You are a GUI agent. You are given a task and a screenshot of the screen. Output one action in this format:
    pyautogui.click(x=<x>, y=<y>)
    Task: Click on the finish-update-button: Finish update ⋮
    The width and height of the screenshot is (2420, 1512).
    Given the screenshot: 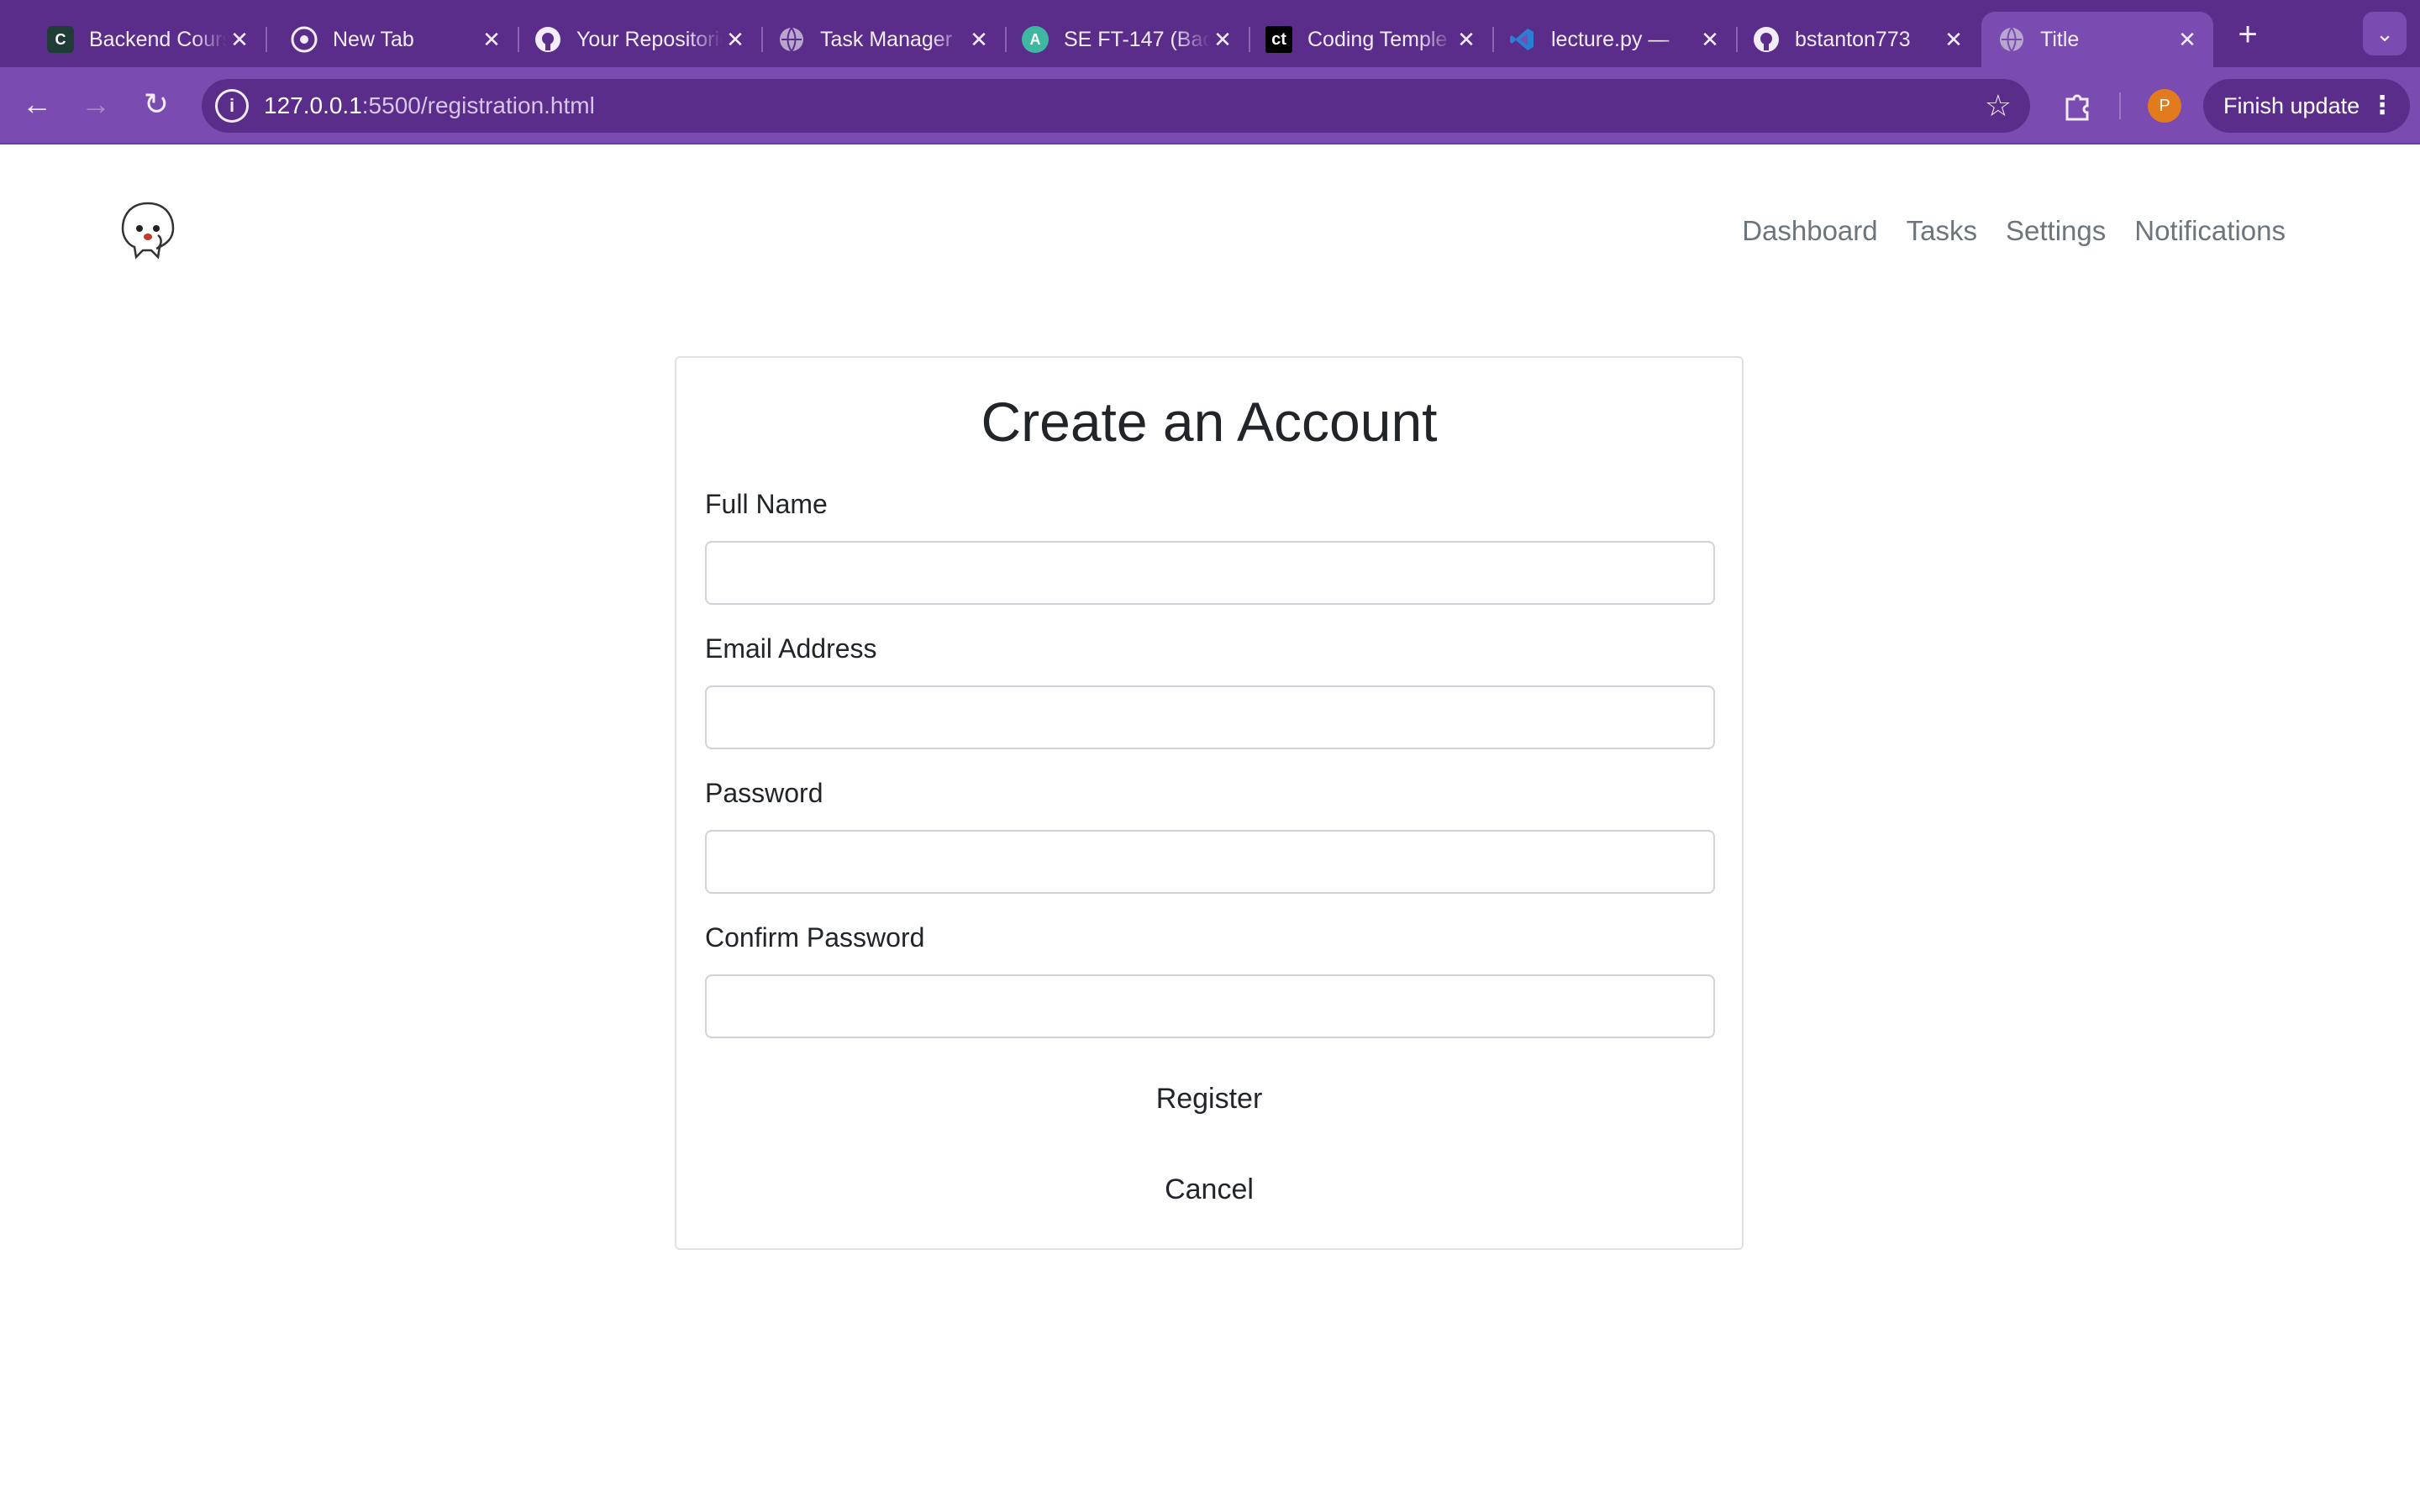 What is the action you would take?
    pyautogui.click(x=2306, y=106)
    